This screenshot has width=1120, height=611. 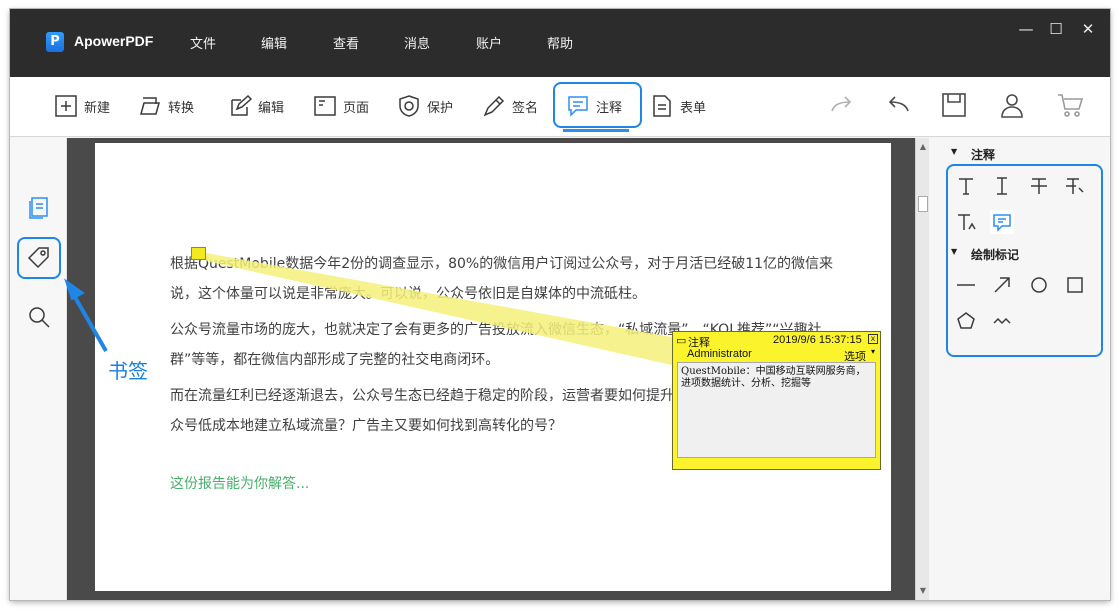 What do you see at coordinates (166, 106) in the screenshot?
I see `convert-button: 转换` at bounding box center [166, 106].